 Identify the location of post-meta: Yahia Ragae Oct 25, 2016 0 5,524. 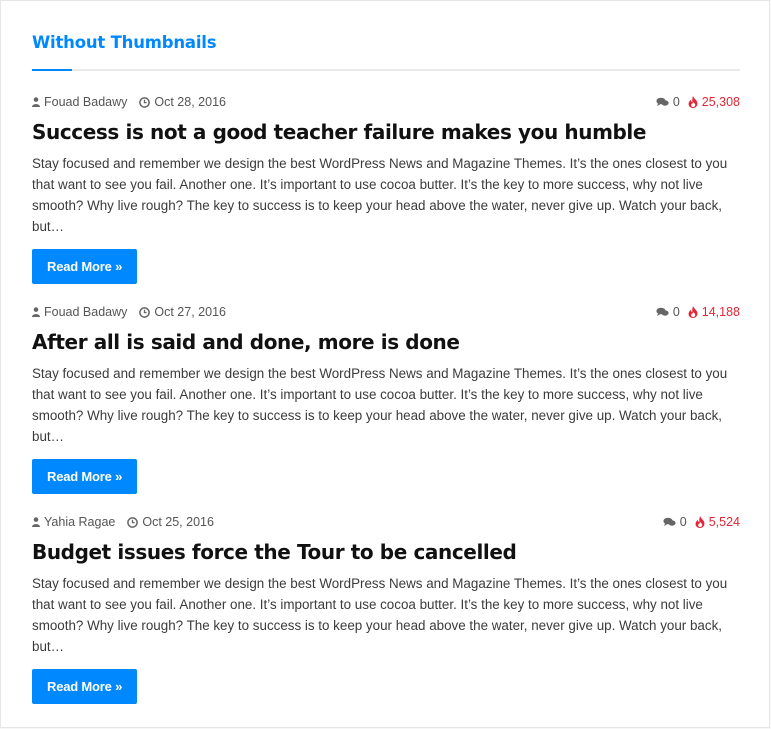
(386, 522).